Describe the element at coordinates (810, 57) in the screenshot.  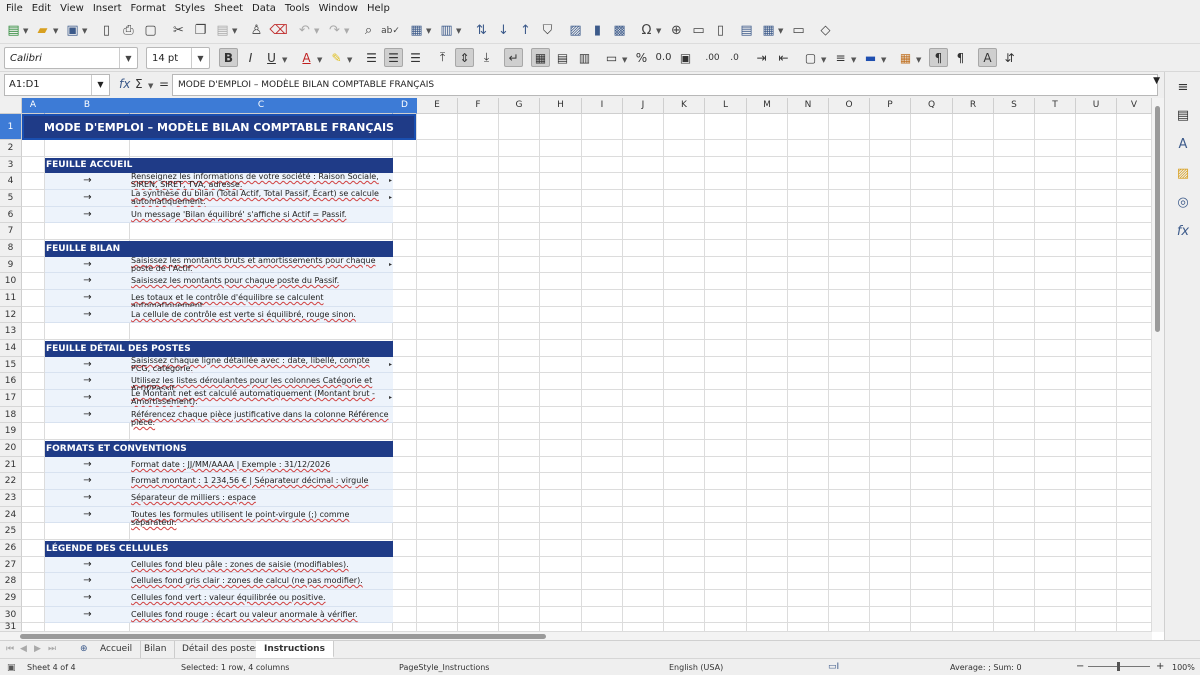
I see `borders-icon: ▢` at that location.